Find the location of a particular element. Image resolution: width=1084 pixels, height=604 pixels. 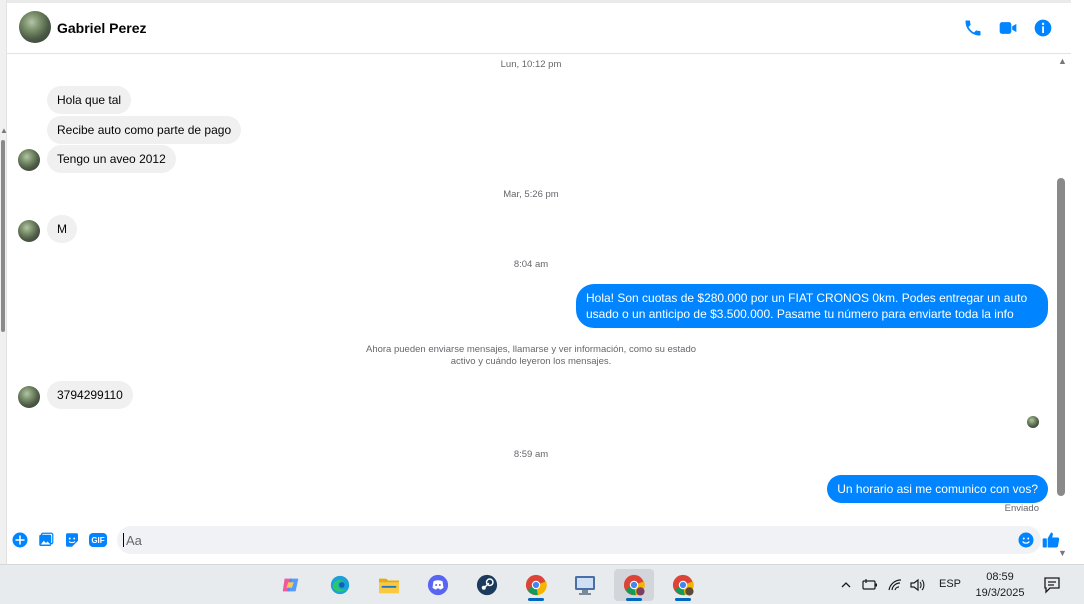

message-composer: GIF Aa is located at coordinates (533, 542).